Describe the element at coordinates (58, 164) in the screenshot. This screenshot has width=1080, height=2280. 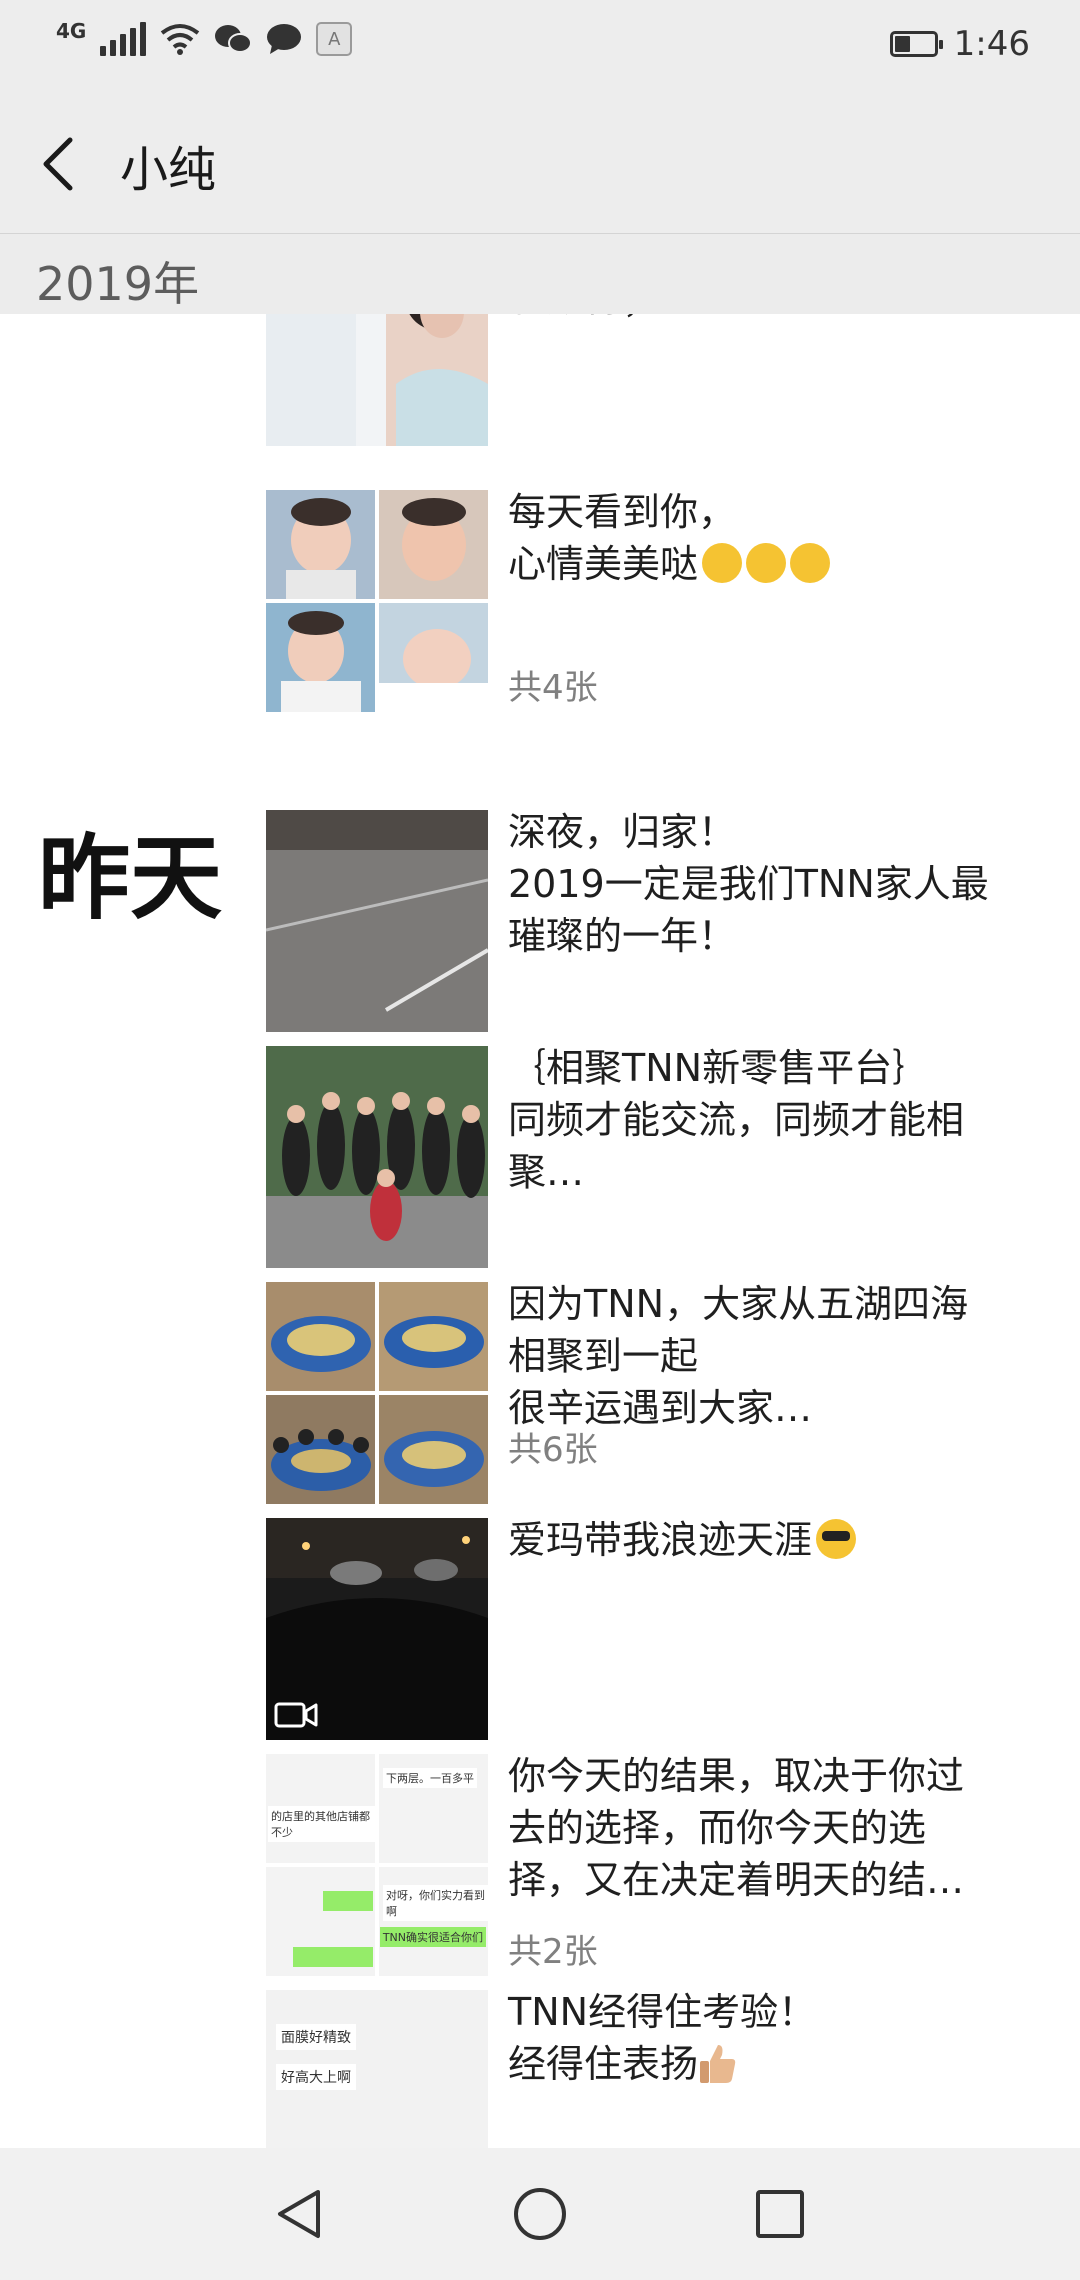
I see `chevron-left-icon` at that location.